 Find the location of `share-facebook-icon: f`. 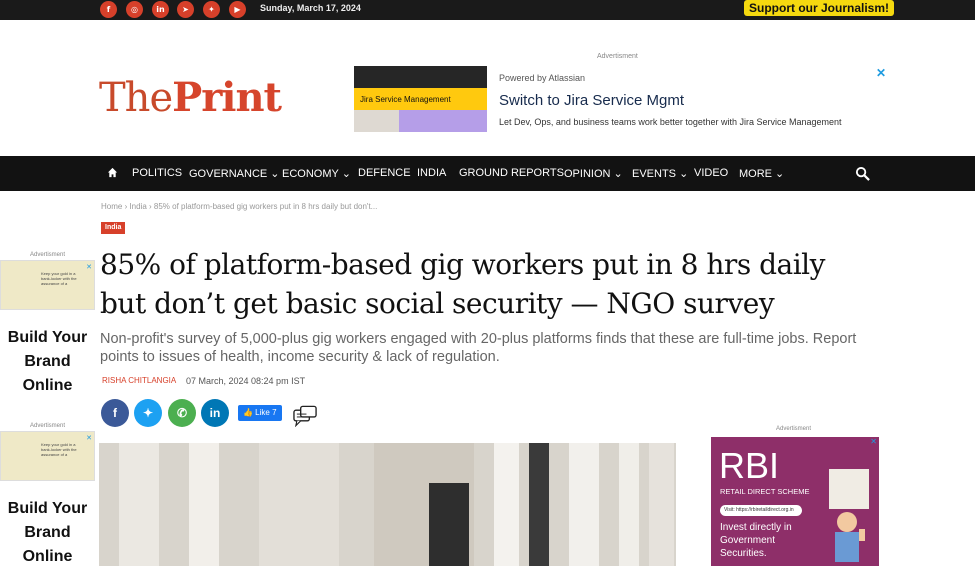

share-facebook-icon: f is located at coordinates (115, 413).